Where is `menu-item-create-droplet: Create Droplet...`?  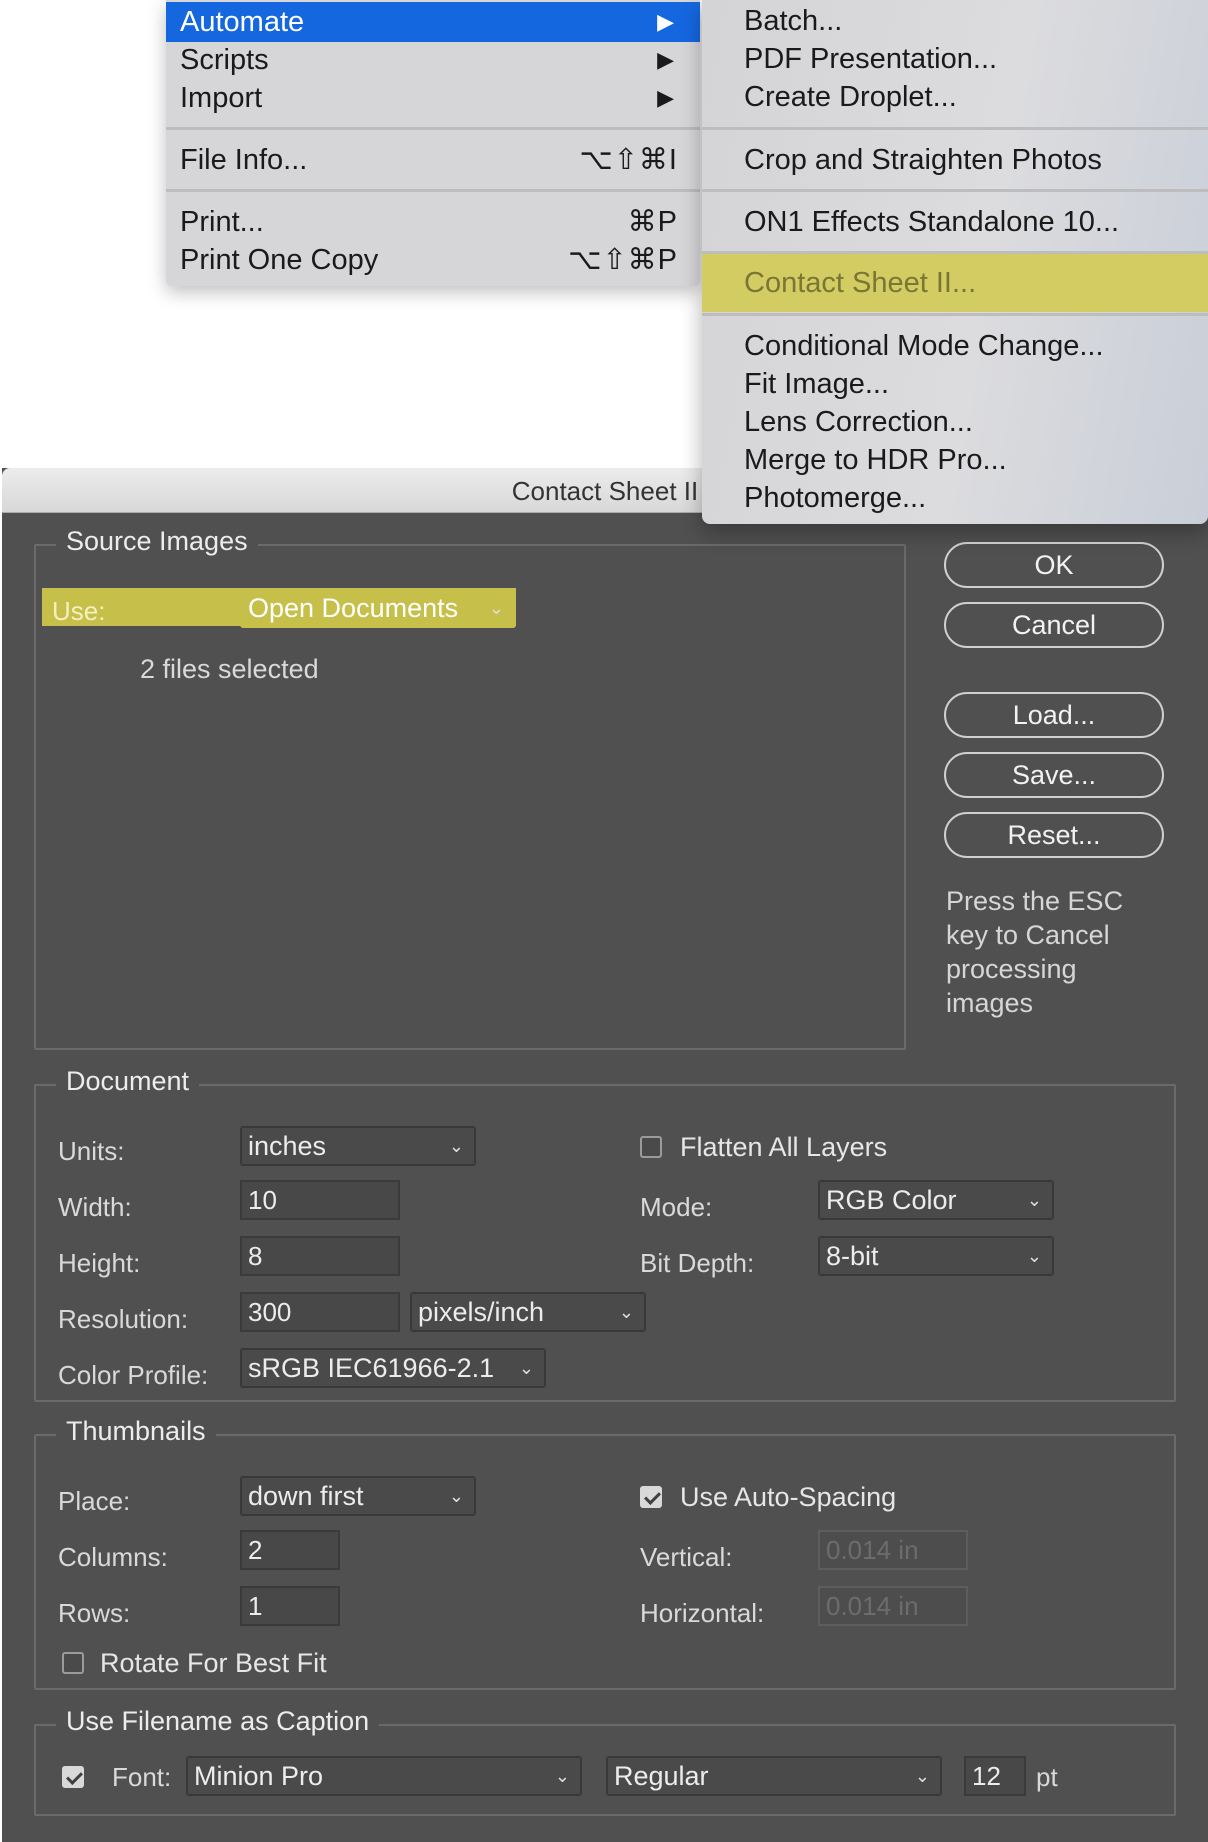 menu-item-create-droplet: Create Droplet... is located at coordinates (955, 97).